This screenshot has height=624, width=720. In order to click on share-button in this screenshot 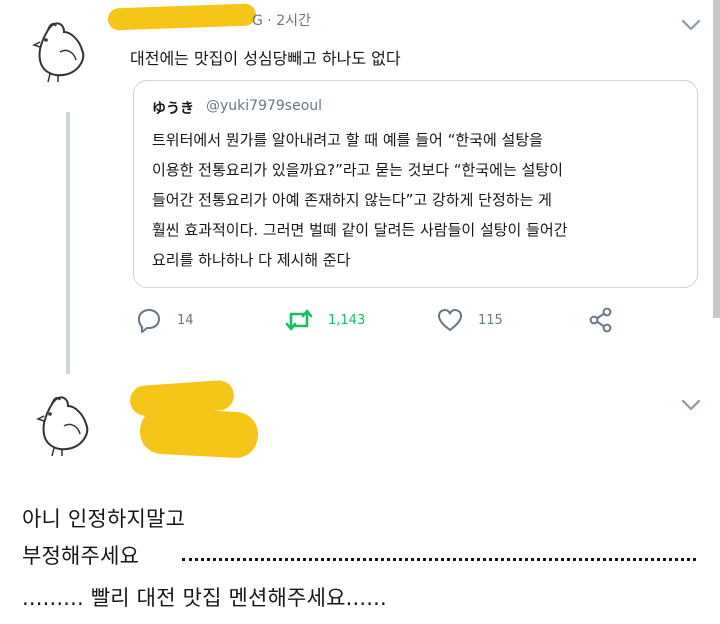, I will do `click(601, 320)`.